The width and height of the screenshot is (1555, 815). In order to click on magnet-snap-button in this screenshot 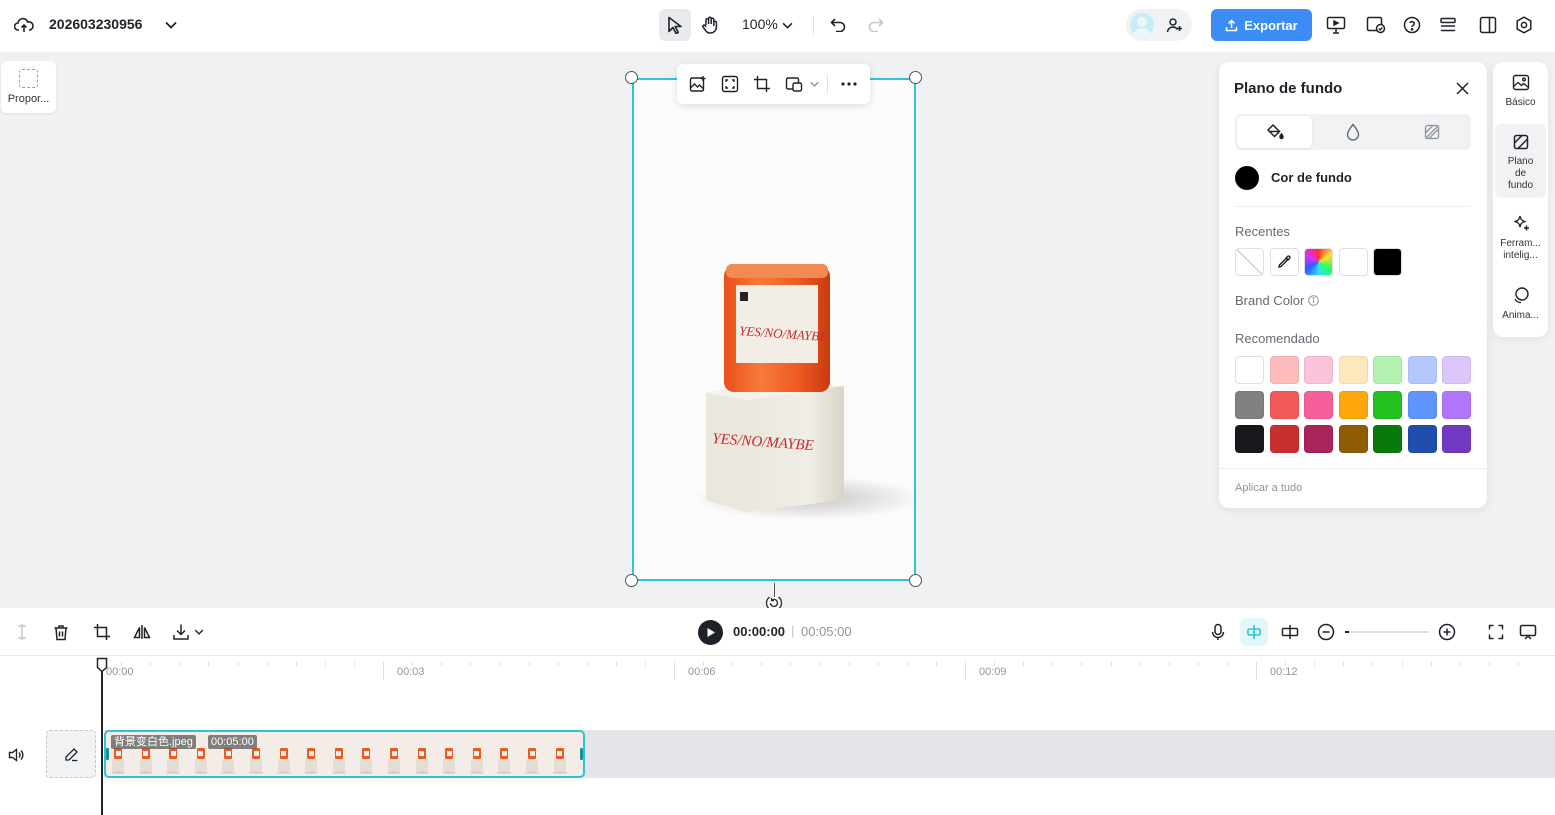, I will do `click(1254, 632)`.